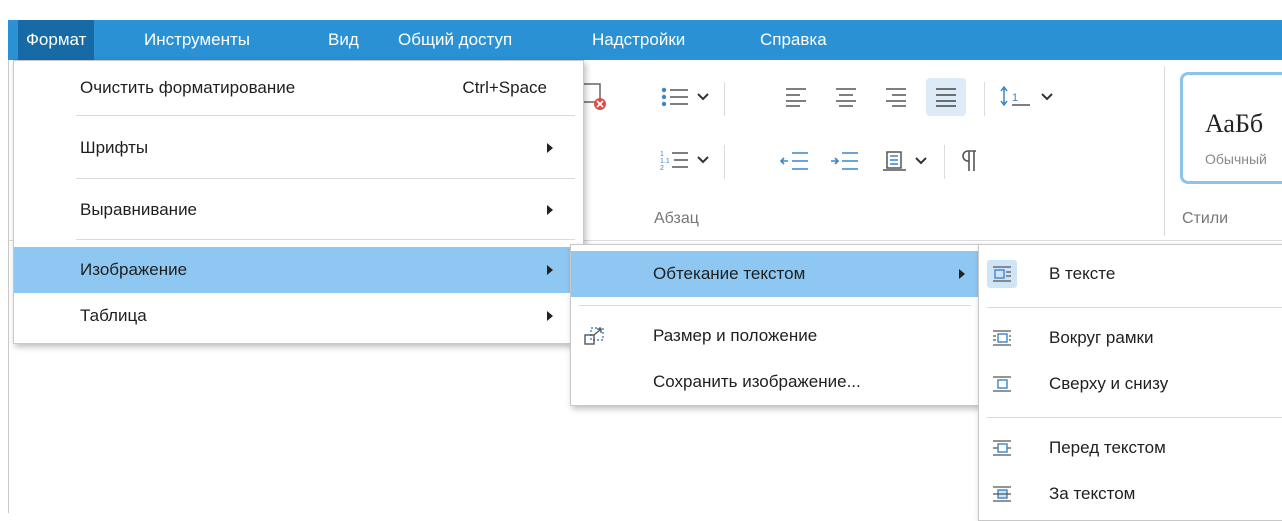 Image resolution: width=1282 pixels, height=521 pixels. Describe the element at coordinates (1236, 159) in the screenshot. I see `style-name: Обычный` at that location.